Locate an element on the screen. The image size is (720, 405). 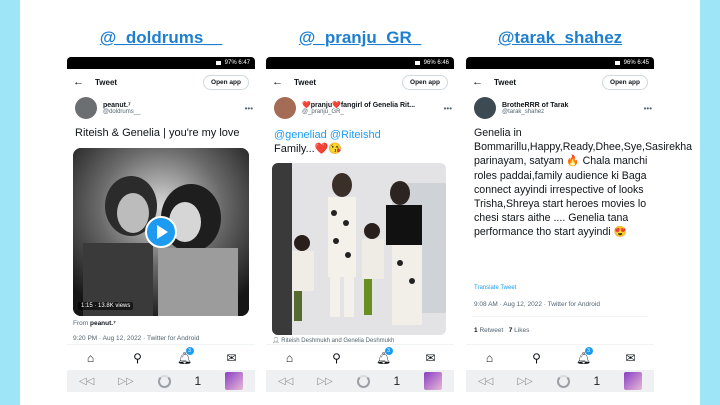
author-handle: @_pranju_GR_ is located at coordinates (372, 112).